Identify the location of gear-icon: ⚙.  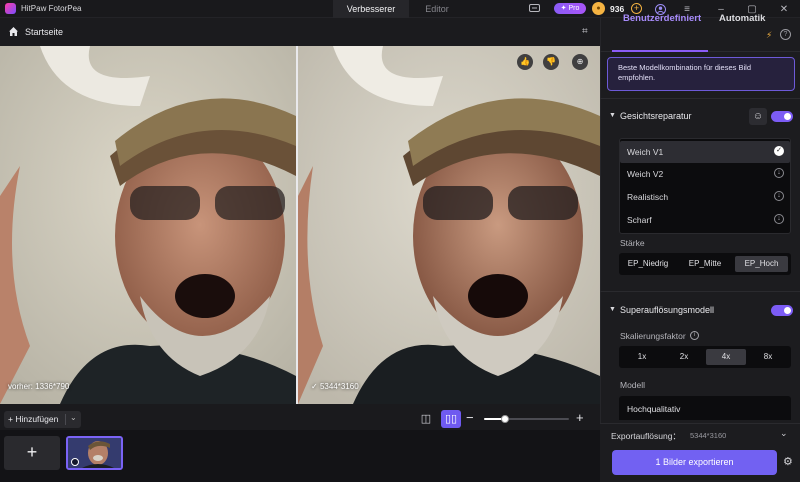
(788, 461).